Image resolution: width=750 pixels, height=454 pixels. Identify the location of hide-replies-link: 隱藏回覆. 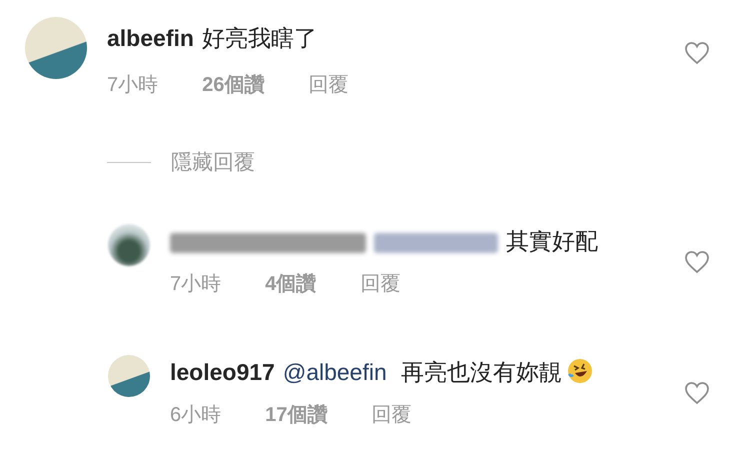
(213, 162).